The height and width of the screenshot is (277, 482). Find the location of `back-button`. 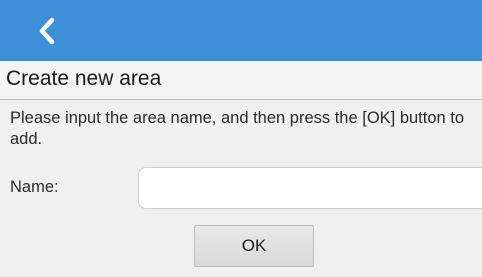

back-button is located at coordinates (47, 31).